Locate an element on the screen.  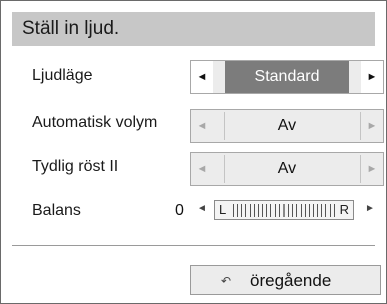
clear-voice-selector: ◄ Av ► is located at coordinates (287, 169).